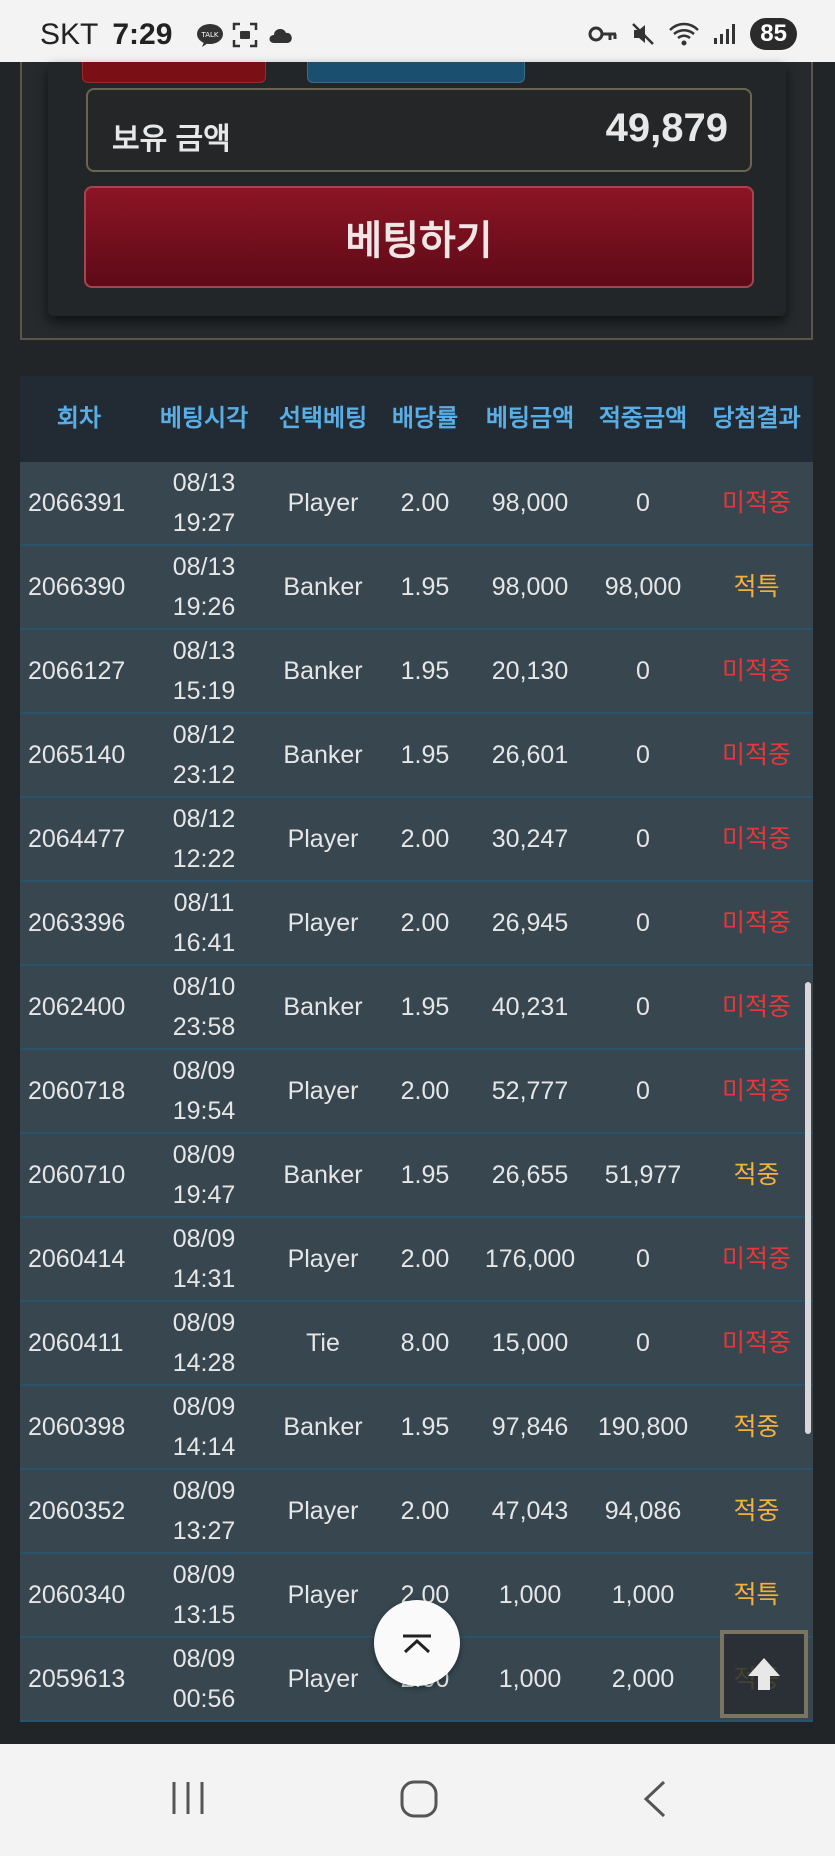  What do you see at coordinates (419, 237) in the screenshot?
I see `place-bet-button: 베팅하기` at bounding box center [419, 237].